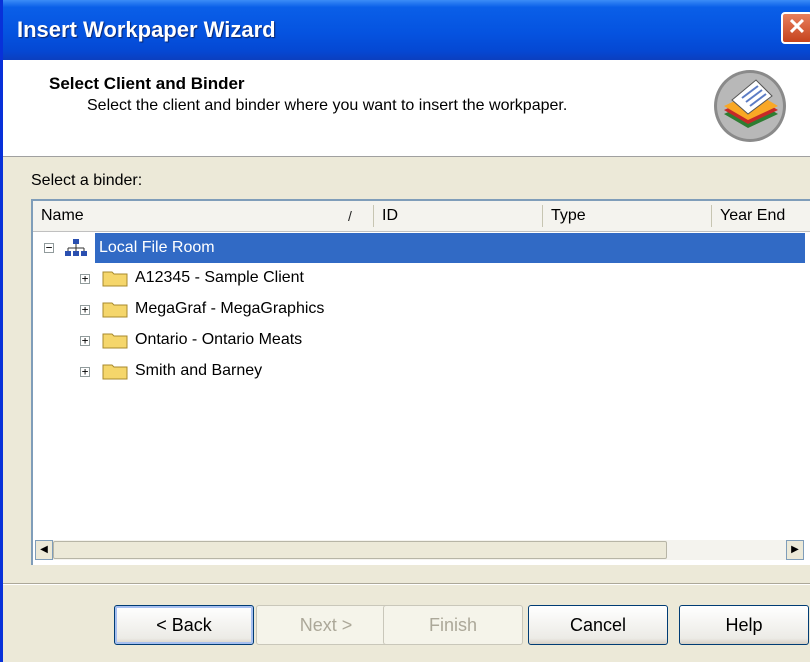  Describe the element at coordinates (157, 248) in the screenshot. I see `tree-item-local-file-room: Local File Room` at that location.